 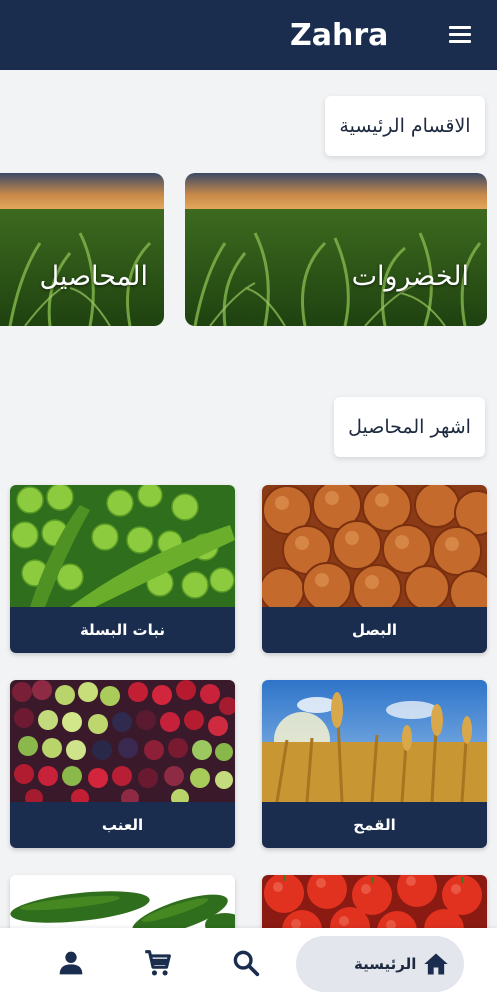 What do you see at coordinates (71, 963) in the screenshot?
I see `profile-icon` at bounding box center [71, 963].